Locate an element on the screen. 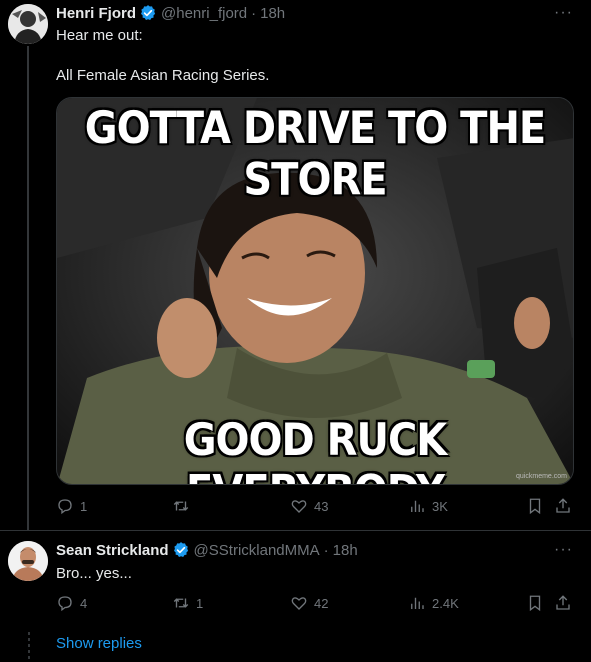  tweet-actions: 1 43 3K is located at coordinates (316, 508).